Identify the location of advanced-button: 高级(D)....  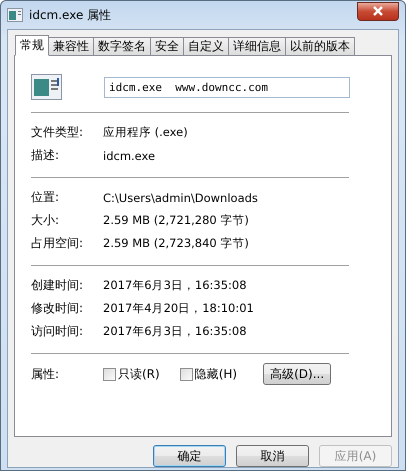
(297, 374).